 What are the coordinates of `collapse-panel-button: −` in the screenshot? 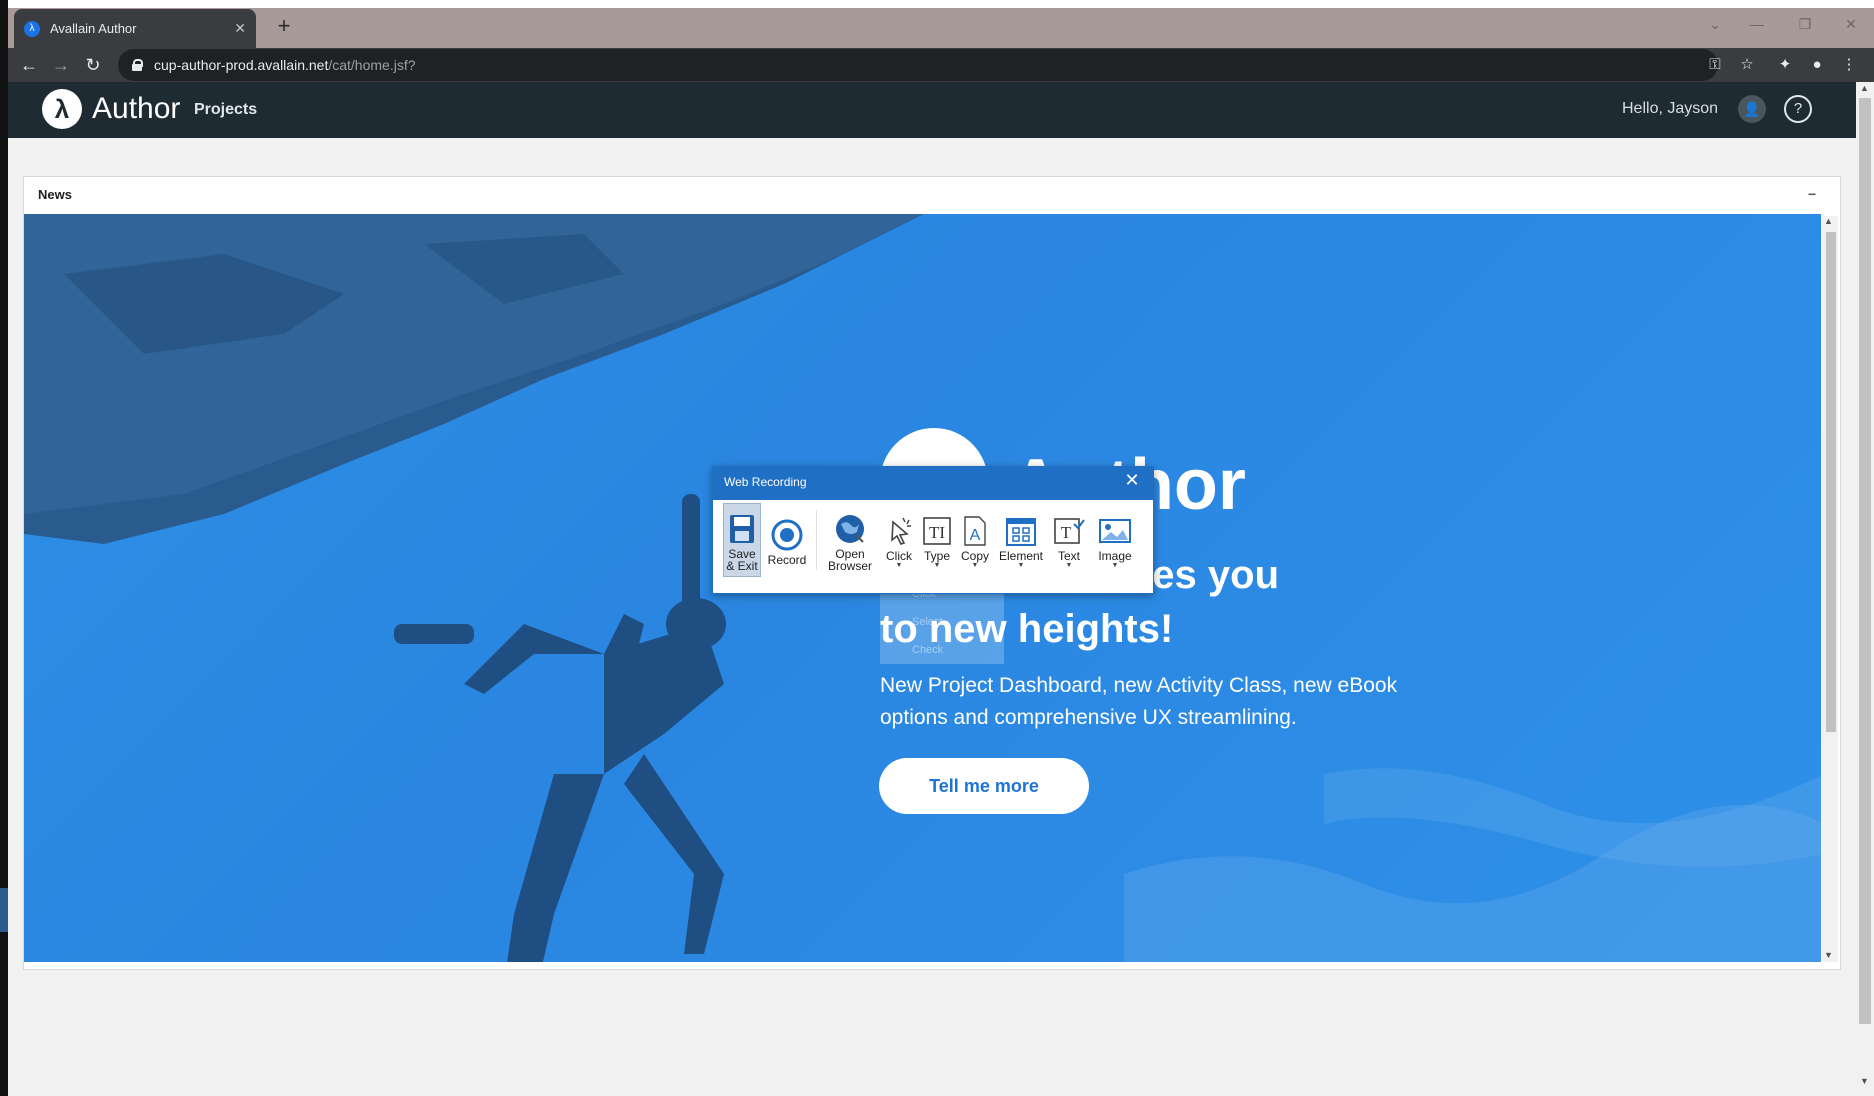 It's located at (1812, 194).